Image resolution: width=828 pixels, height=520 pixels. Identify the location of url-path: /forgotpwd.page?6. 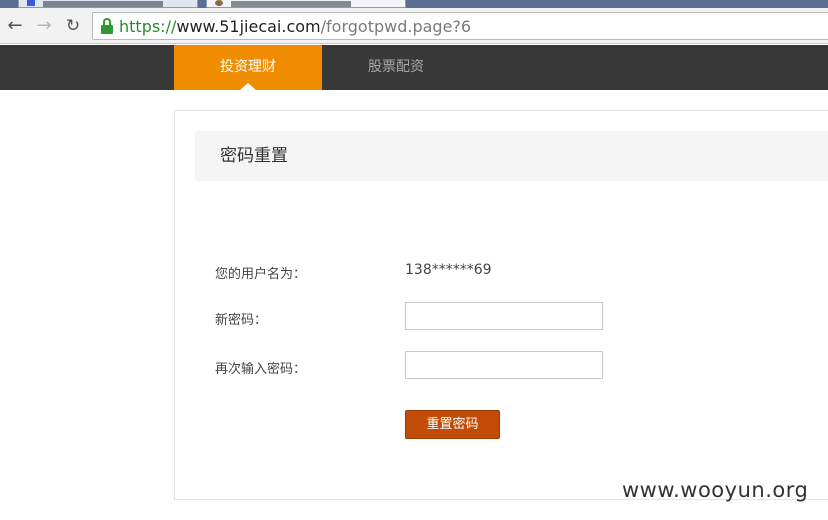
(396, 26).